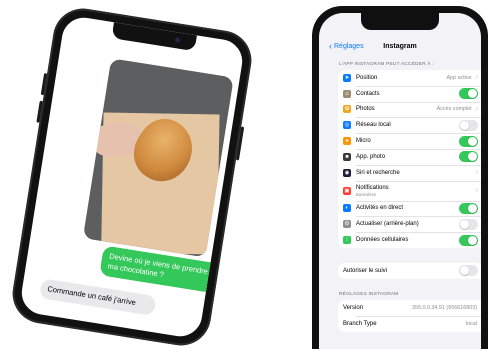 The width and height of the screenshot is (488, 350). Describe the element at coordinates (365, 270) in the screenshot. I see `tracking-label: Autoriser le suivi` at that location.